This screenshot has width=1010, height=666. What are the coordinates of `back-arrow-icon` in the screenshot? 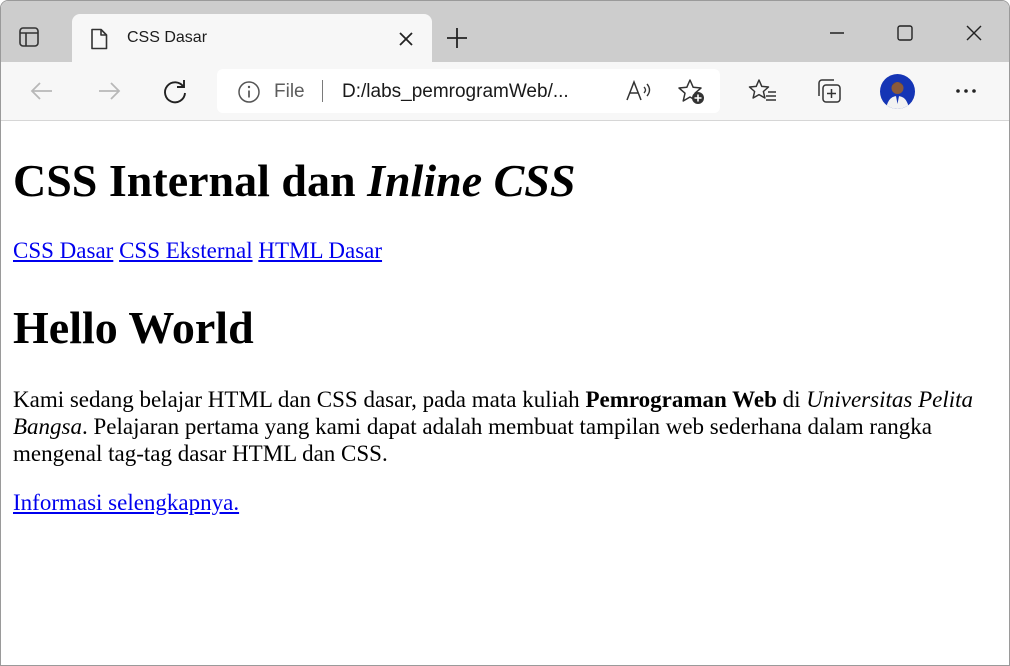 It's located at (42, 91).